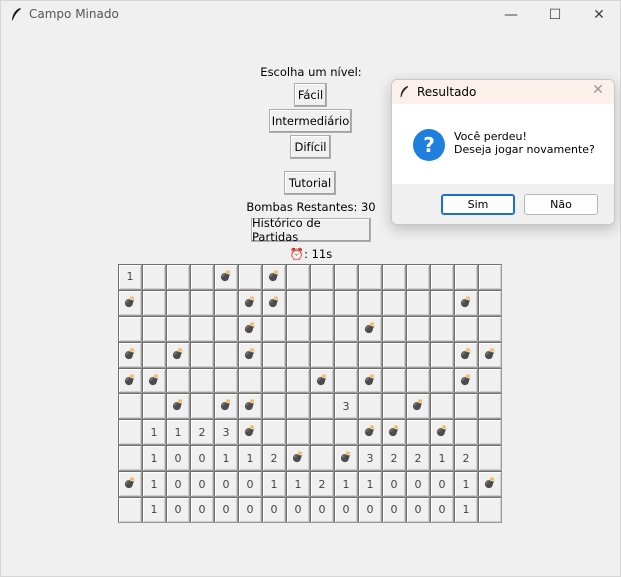 This screenshot has width=621, height=577. Describe the element at coordinates (310, 121) in the screenshot. I see `intermediate-button: Intermediário` at that location.